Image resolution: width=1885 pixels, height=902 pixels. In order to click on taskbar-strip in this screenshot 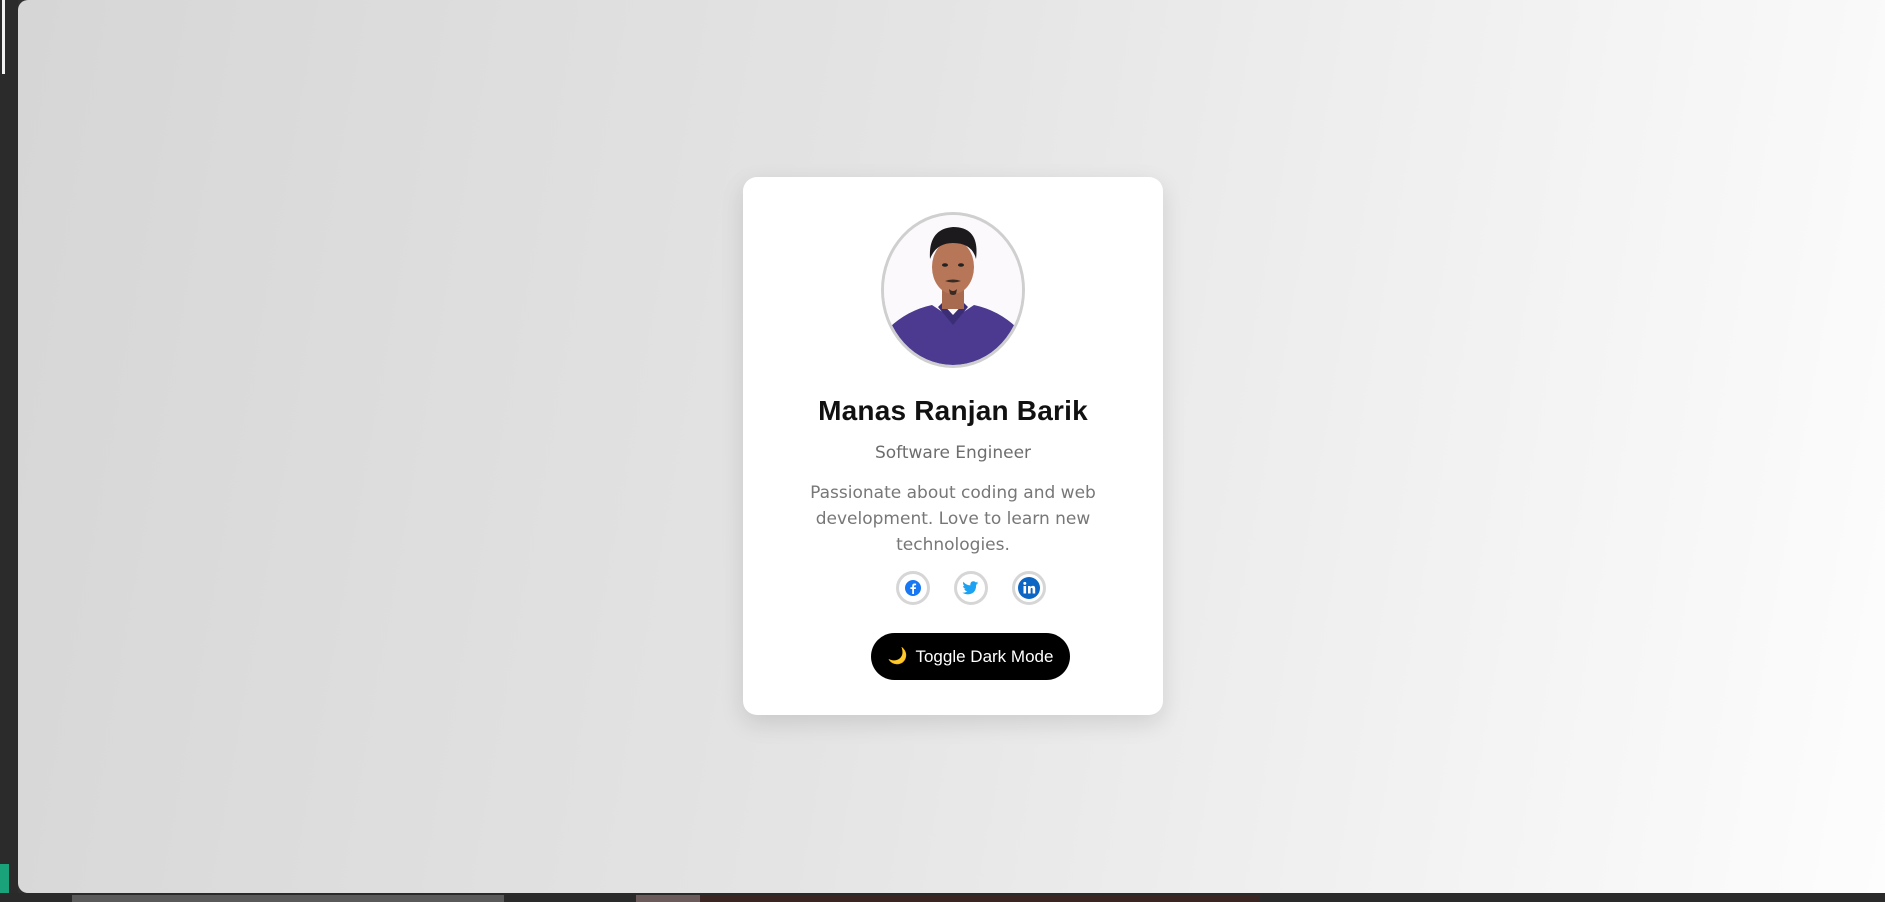, I will do `click(942, 897)`.